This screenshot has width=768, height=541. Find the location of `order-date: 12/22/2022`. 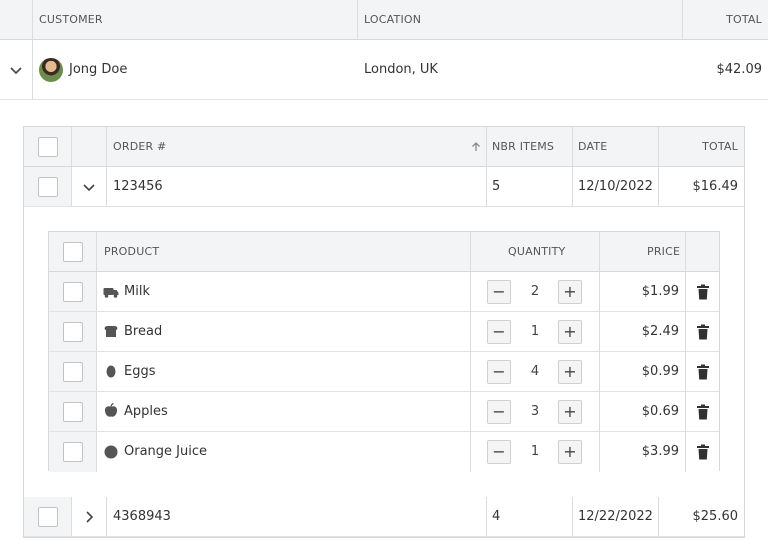

order-date: 12/22/2022 is located at coordinates (615, 516).